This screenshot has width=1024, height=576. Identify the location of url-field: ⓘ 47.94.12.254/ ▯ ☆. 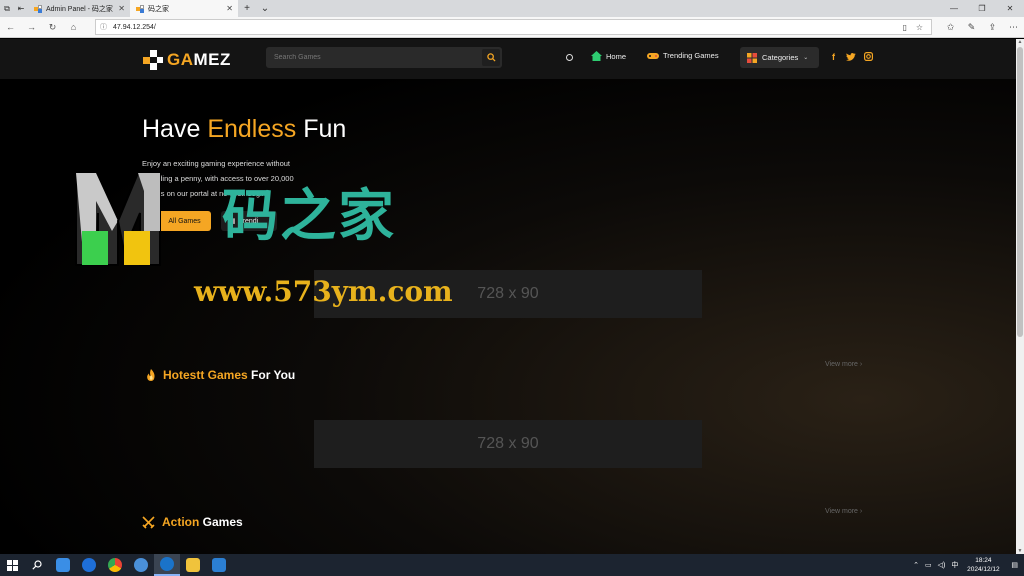
(513, 27).